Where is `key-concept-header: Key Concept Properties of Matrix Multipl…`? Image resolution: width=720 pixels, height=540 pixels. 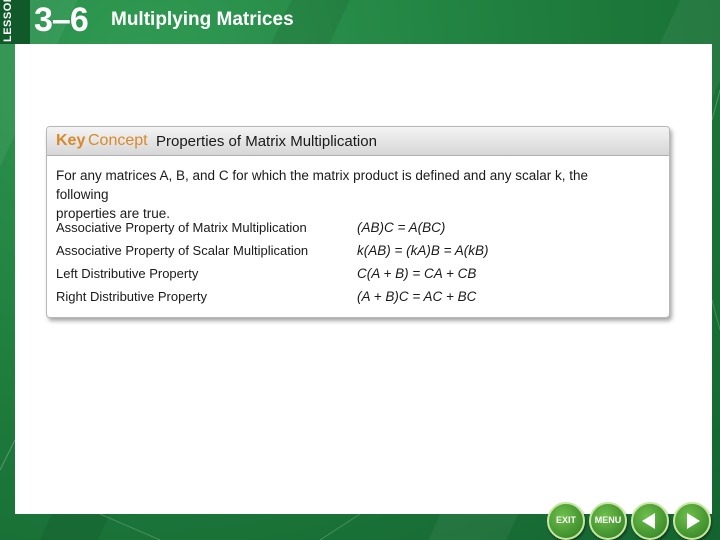 key-concept-header: Key Concept Properties of Matrix Multipl… is located at coordinates (358, 141).